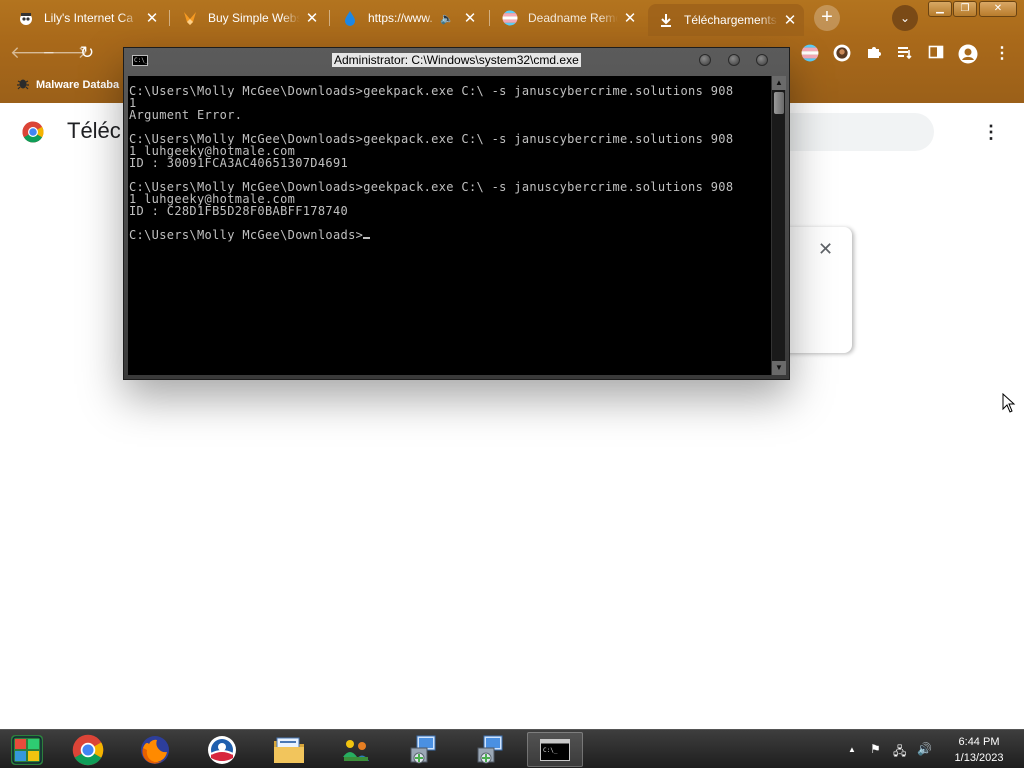 The width and height of the screenshot is (1024, 768). I want to click on extensions-puzzle-icon, so click(874, 54).